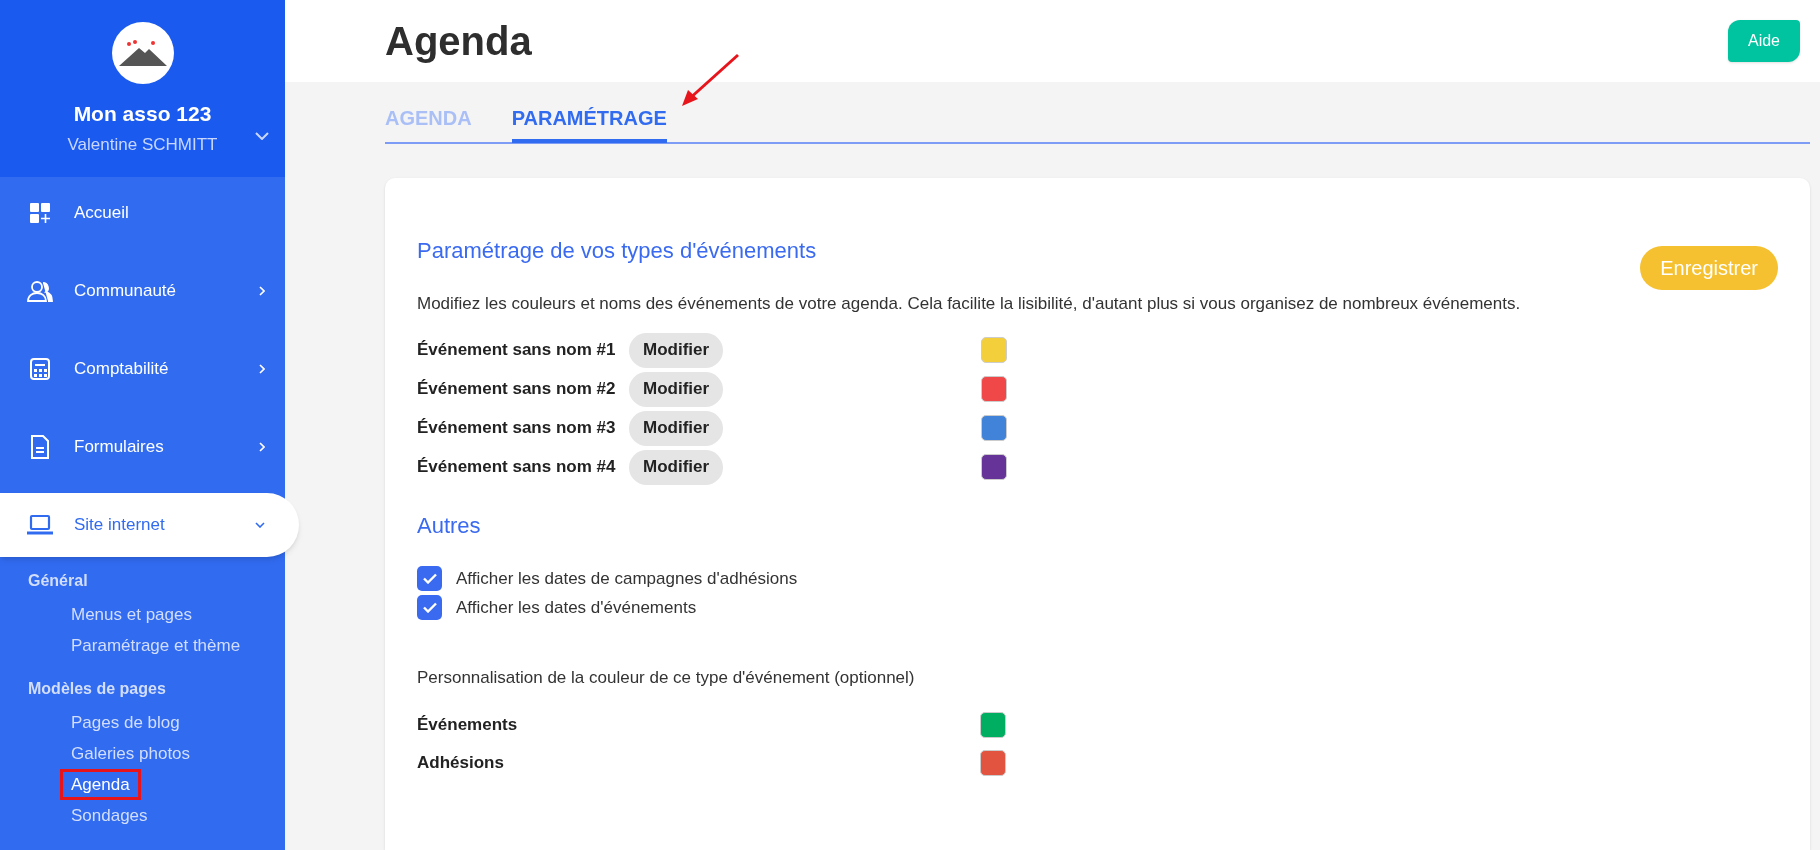 The height and width of the screenshot is (850, 1820). What do you see at coordinates (142, 144) in the screenshot?
I see `user-name: Valentine SCHMITT` at bounding box center [142, 144].